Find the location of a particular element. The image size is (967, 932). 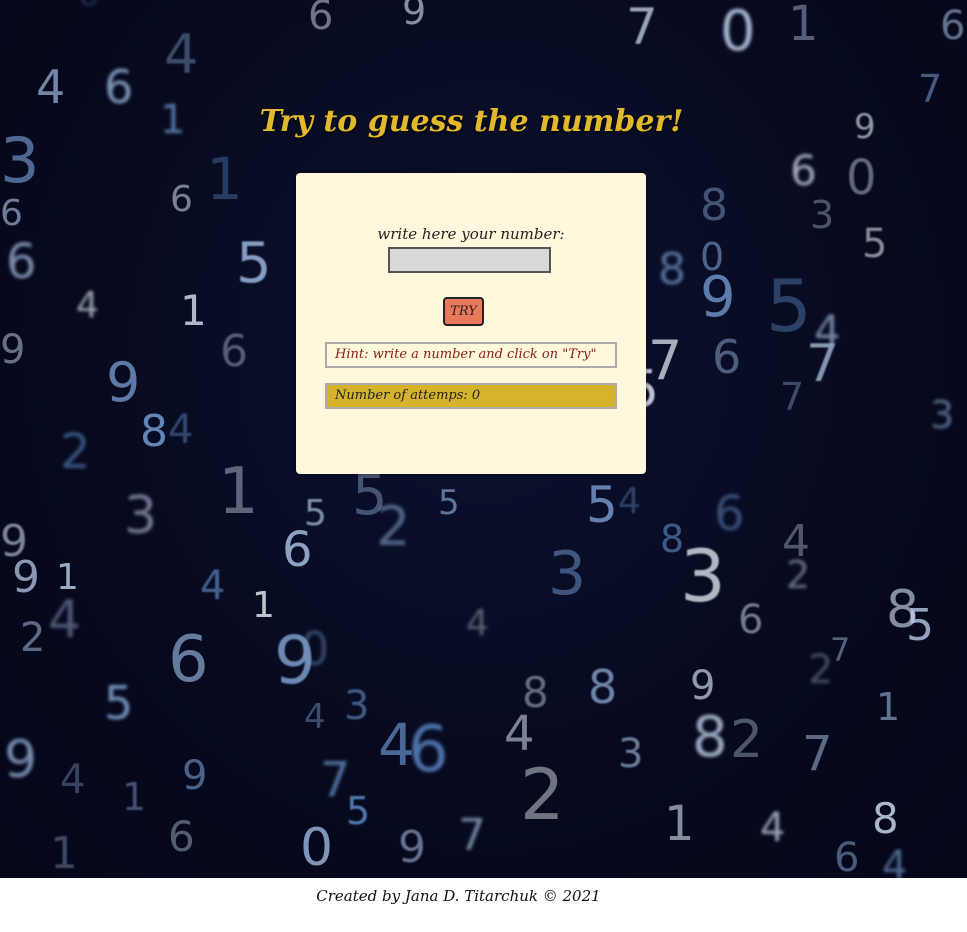

footer: Created by Jana D. Titarchuk © 2021 is located at coordinates (483, 905).